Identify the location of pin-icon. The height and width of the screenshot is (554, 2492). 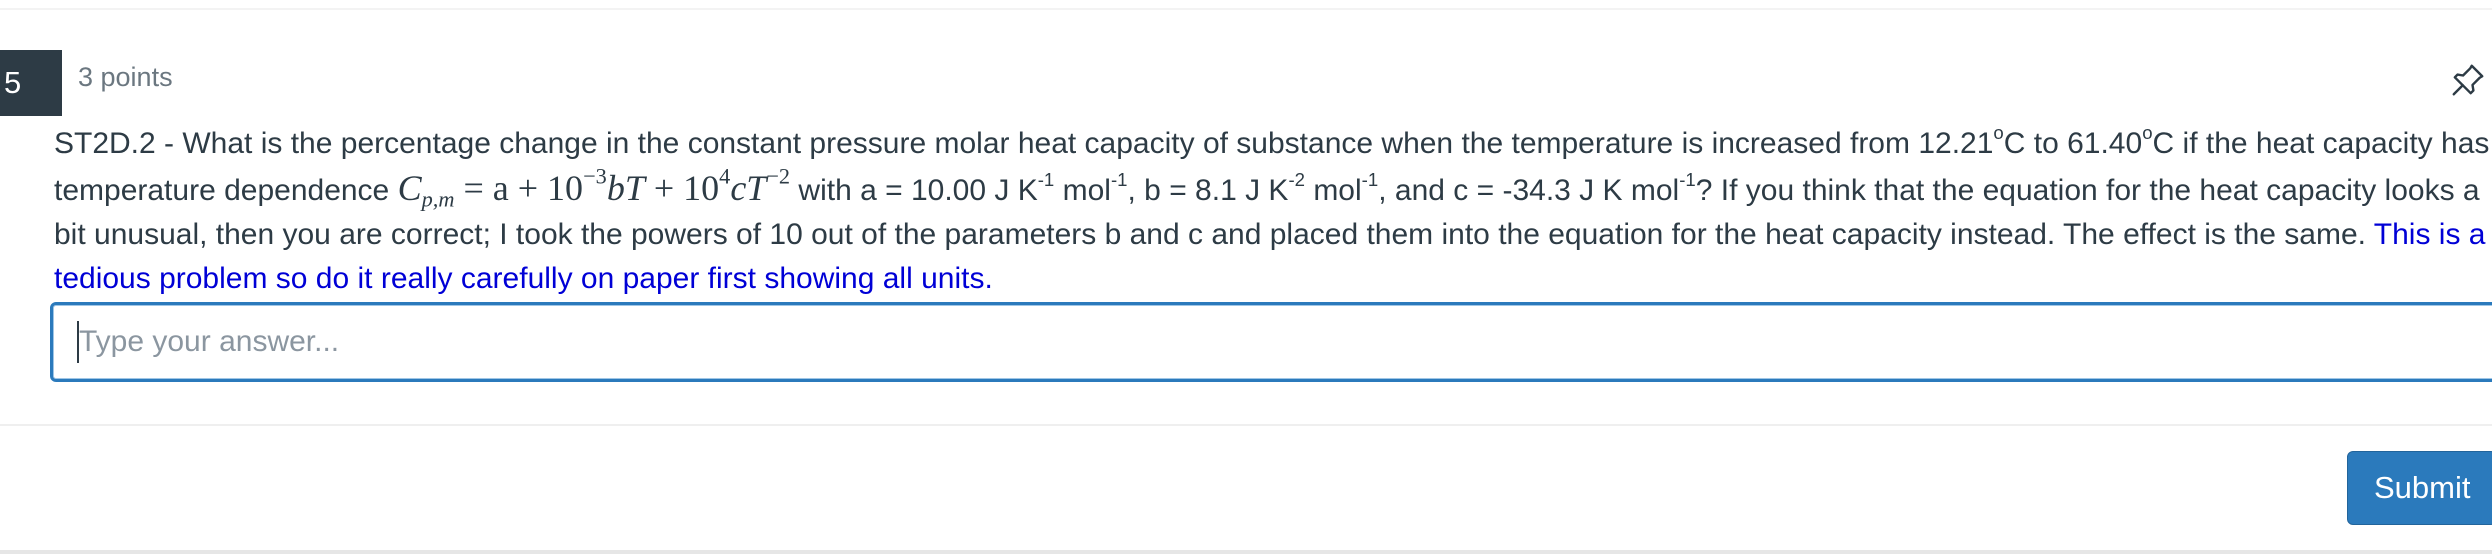
(2468, 80).